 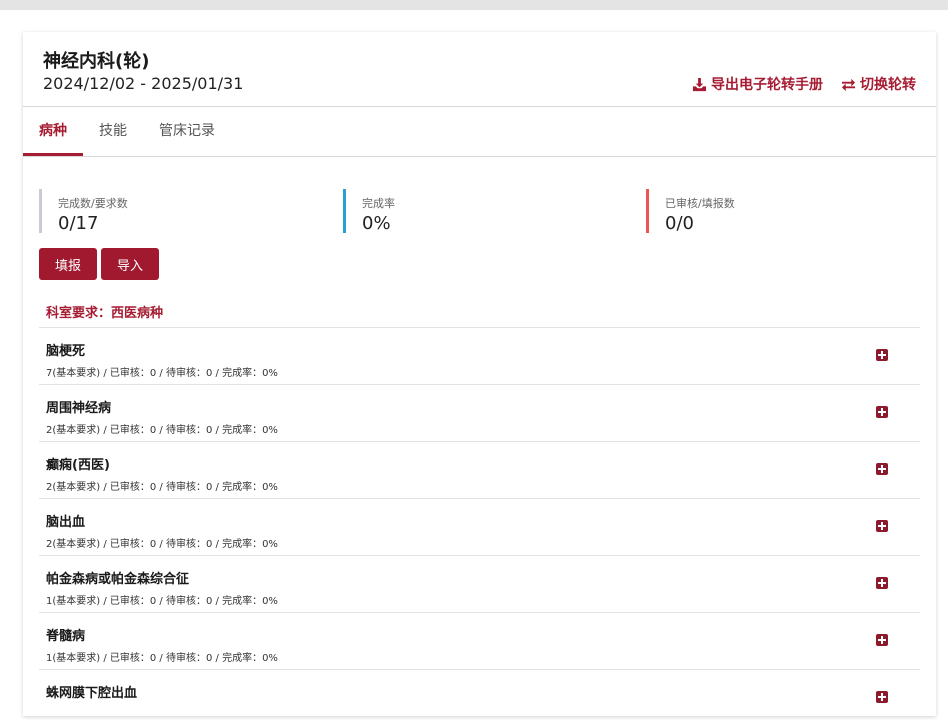 I want to click on stat-rate-value: 0%, so click(x=376, y=223).